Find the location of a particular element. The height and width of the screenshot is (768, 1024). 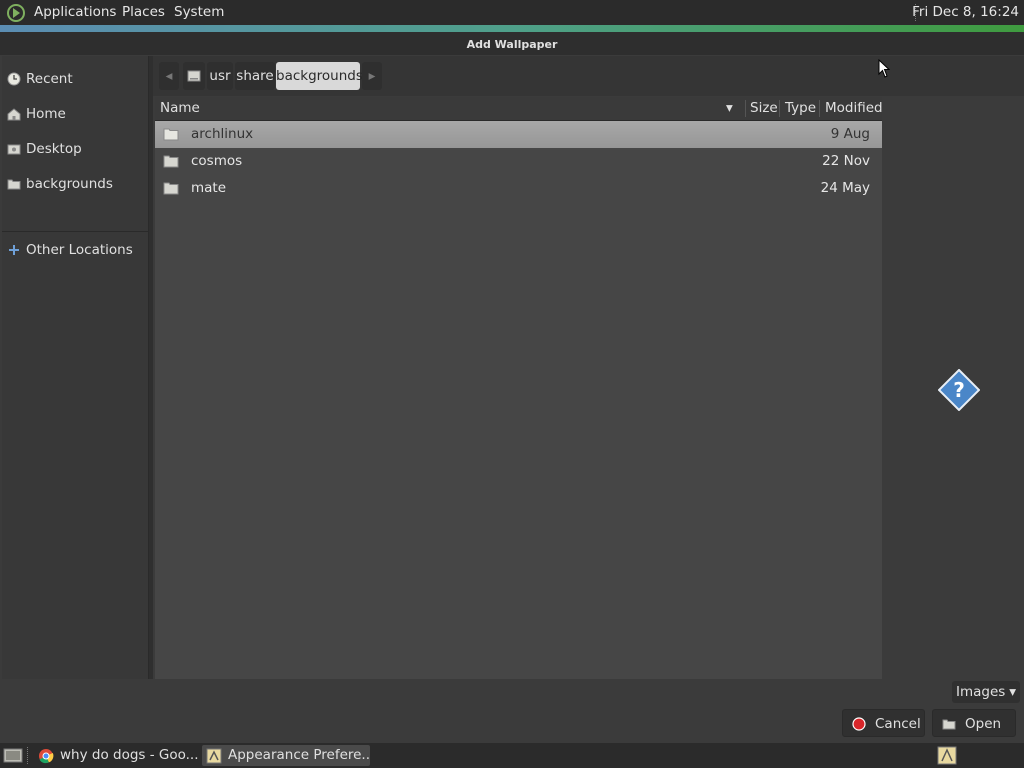

mouse-pointer-icon is located at coordinates (884, 68).